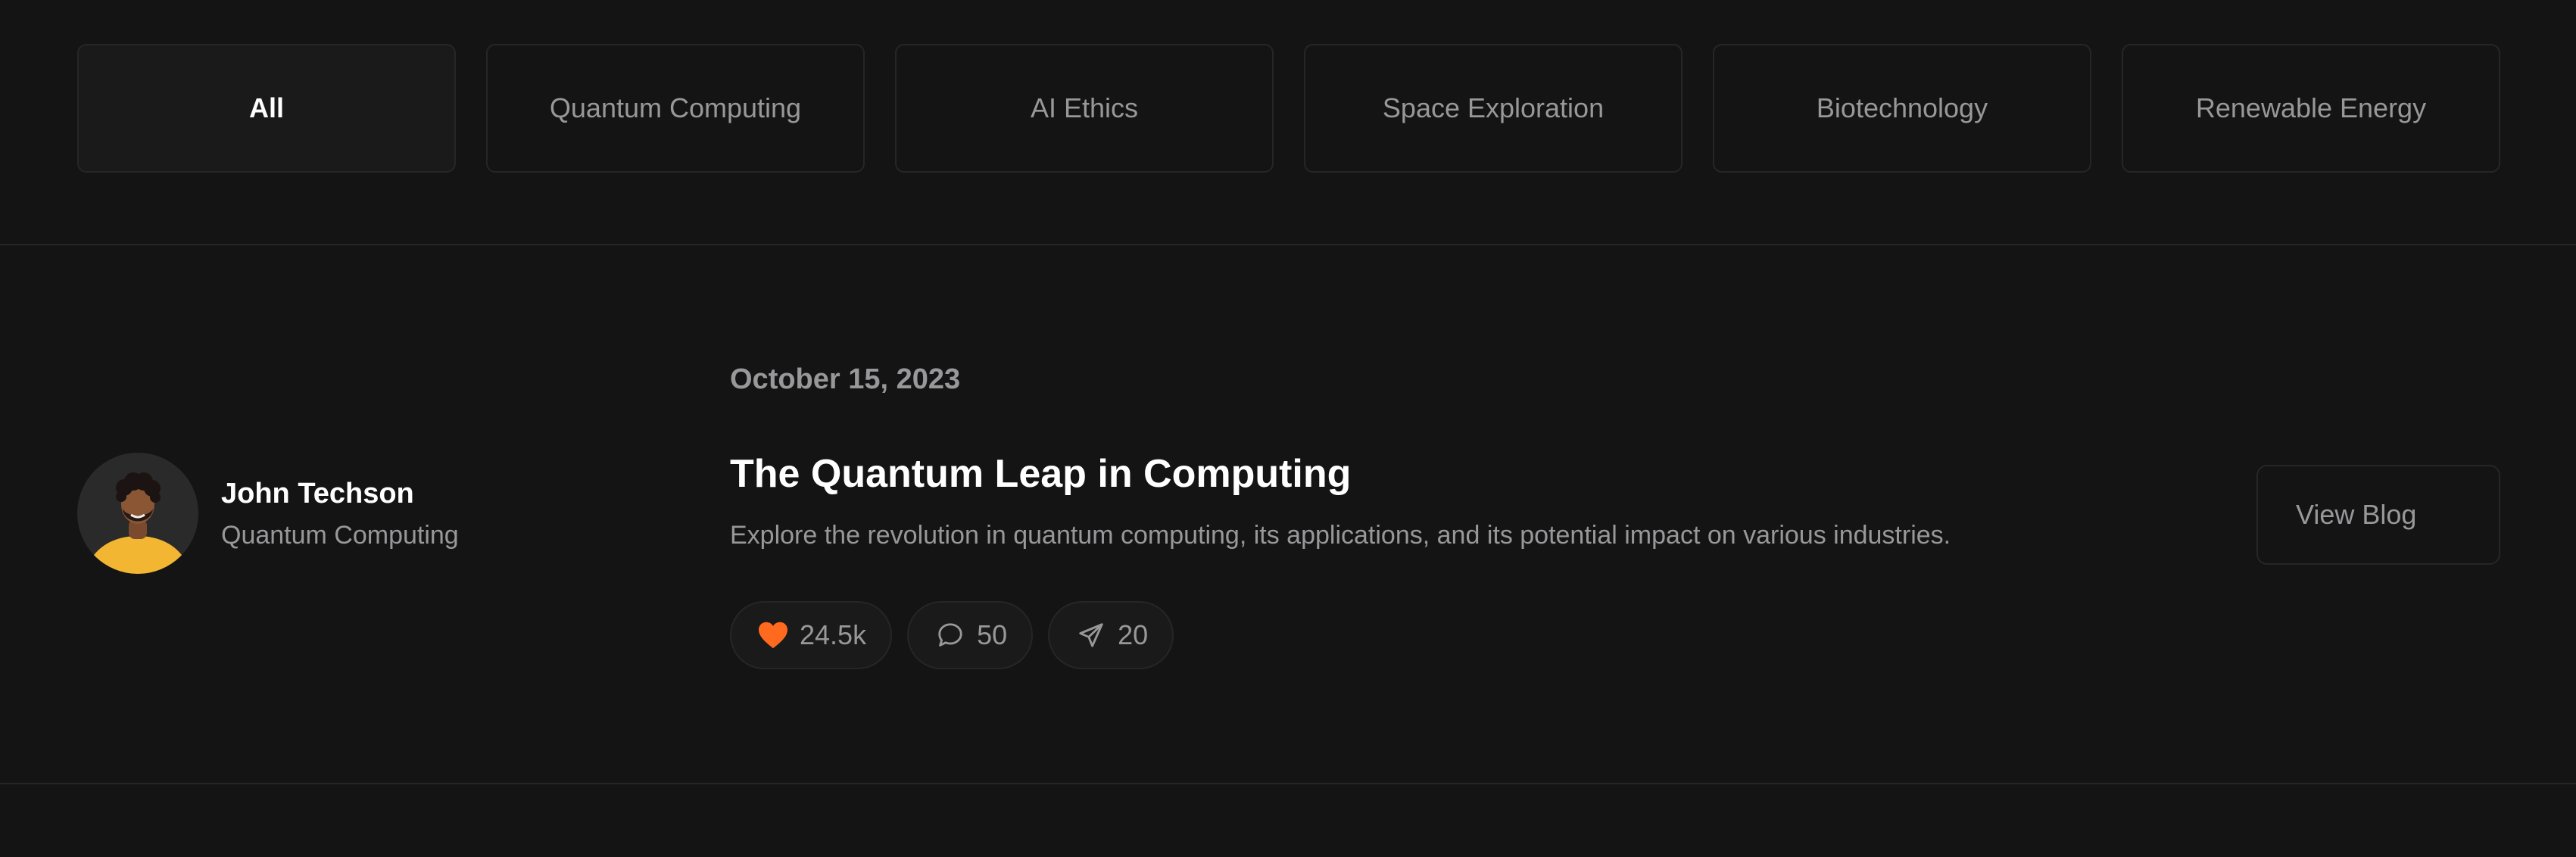  I want to click on avatar, so click(137, 513).